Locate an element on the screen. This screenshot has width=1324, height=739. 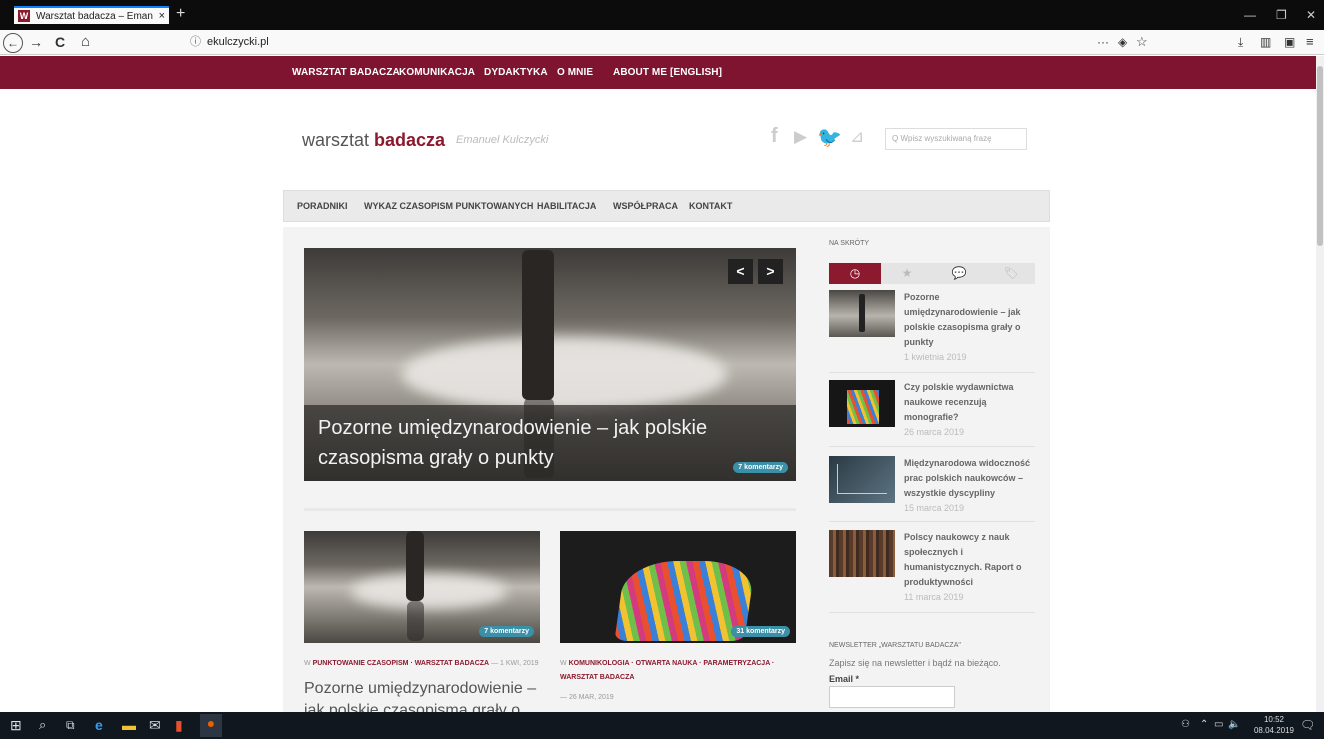
maximize-icon: ❐ is located at coordinates (1281, 15).